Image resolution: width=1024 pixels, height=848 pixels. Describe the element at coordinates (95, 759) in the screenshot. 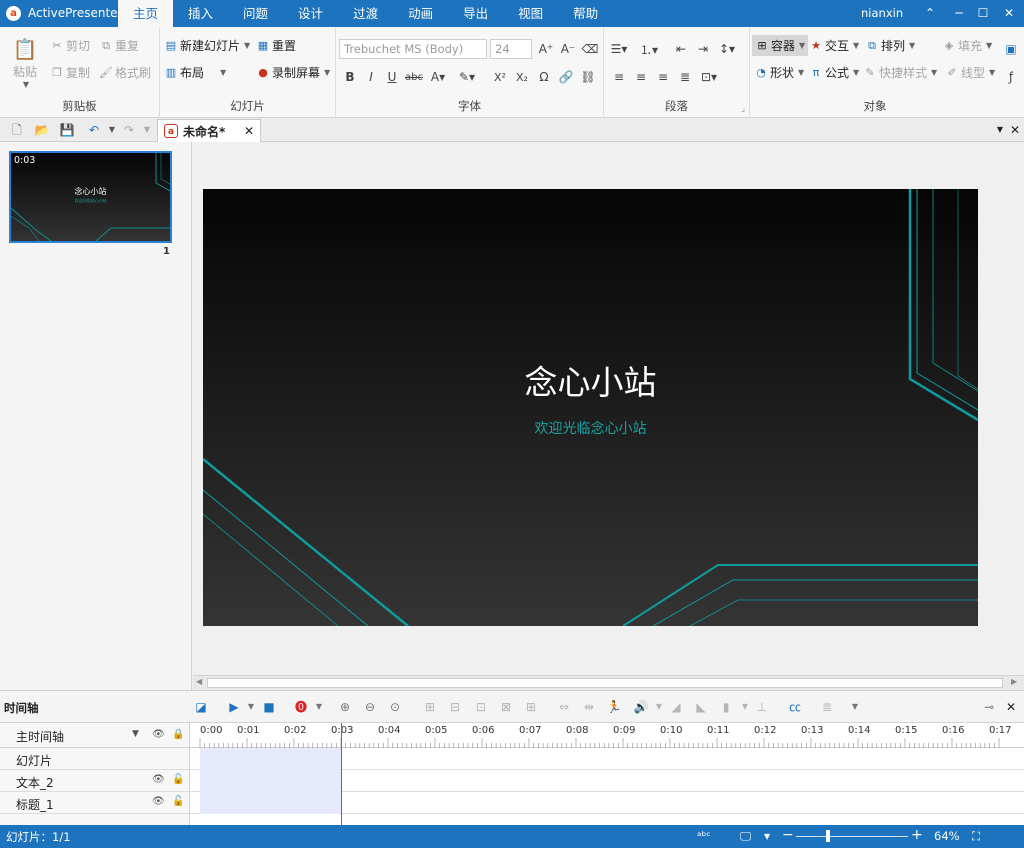

I see `layer-row-slide: 幻灯片` at that location.